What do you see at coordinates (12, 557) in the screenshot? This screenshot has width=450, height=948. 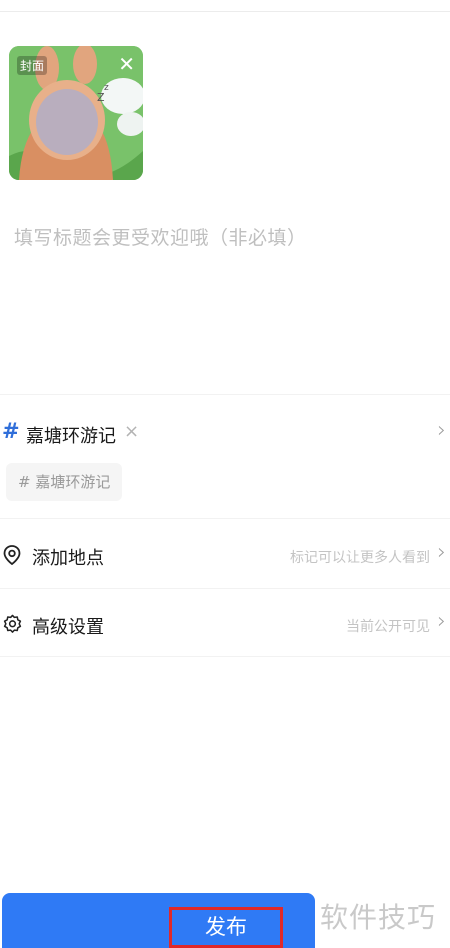 I see `location-pin-icon` at bounding box center [12, 557].